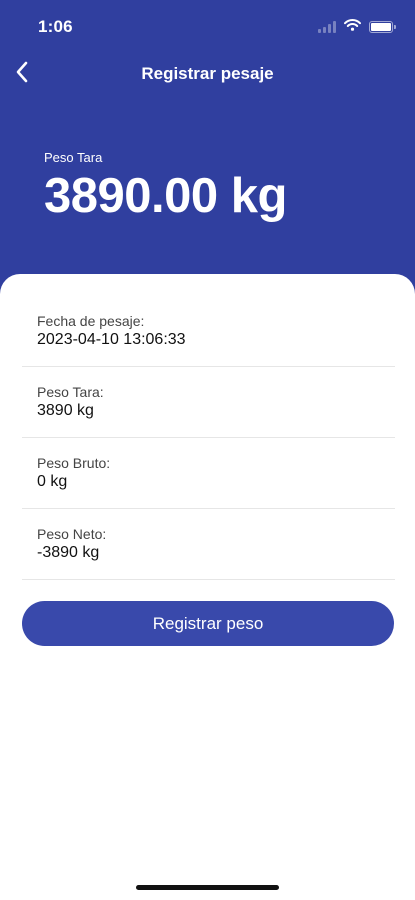 Image resolution: width=415 pixels, height=900 pixels. I want to click on net-weight-value: -3890 kg, so click(68, 552).